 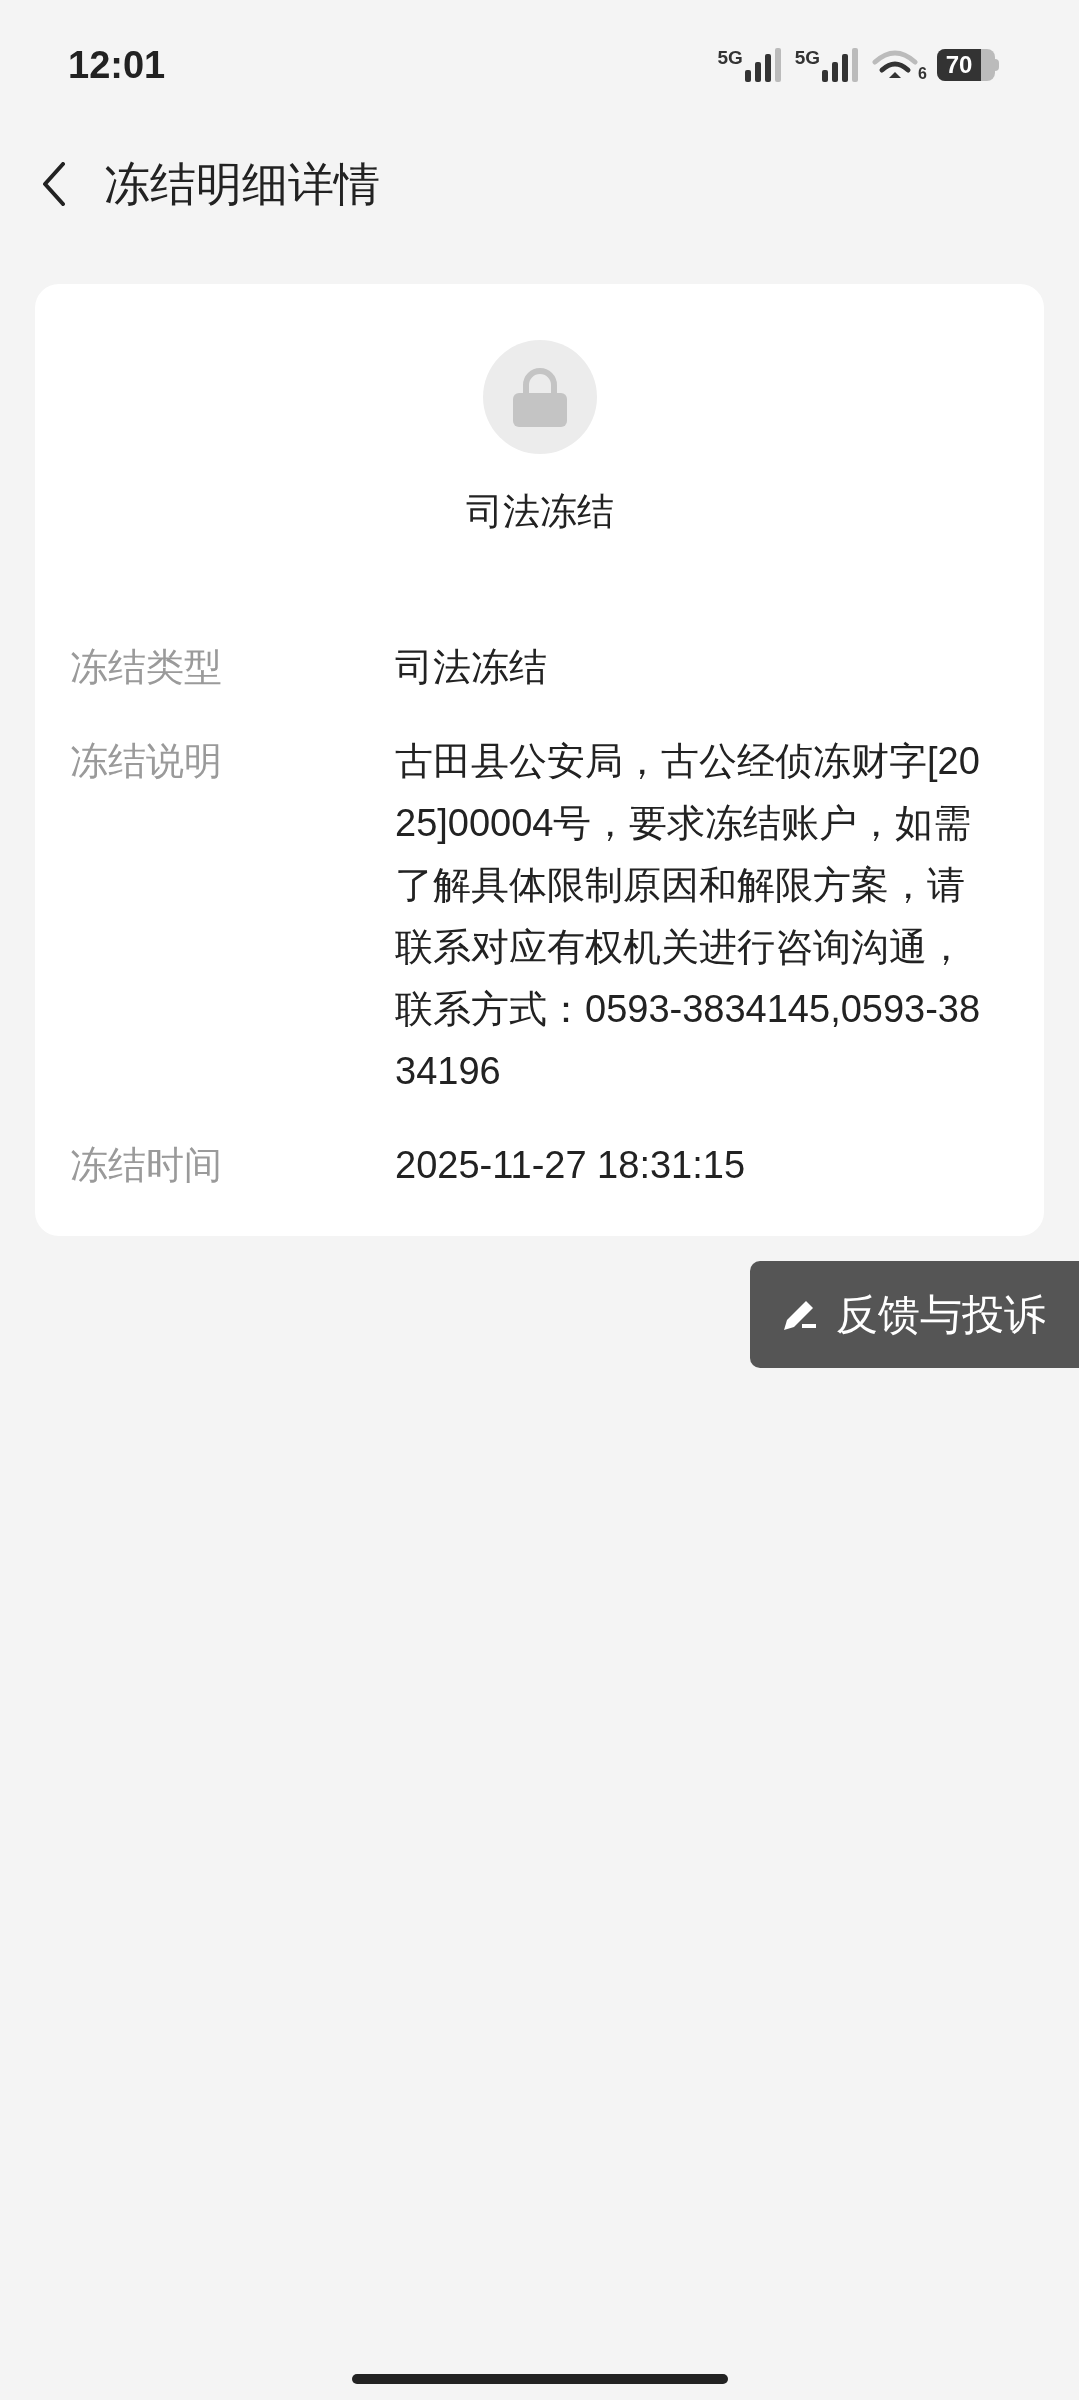 What do you see at coordinates (571, 1165) in the screenshot?
I see `row-value: 2025-11-27 18:31:15` at bounding box center [571, 1165].